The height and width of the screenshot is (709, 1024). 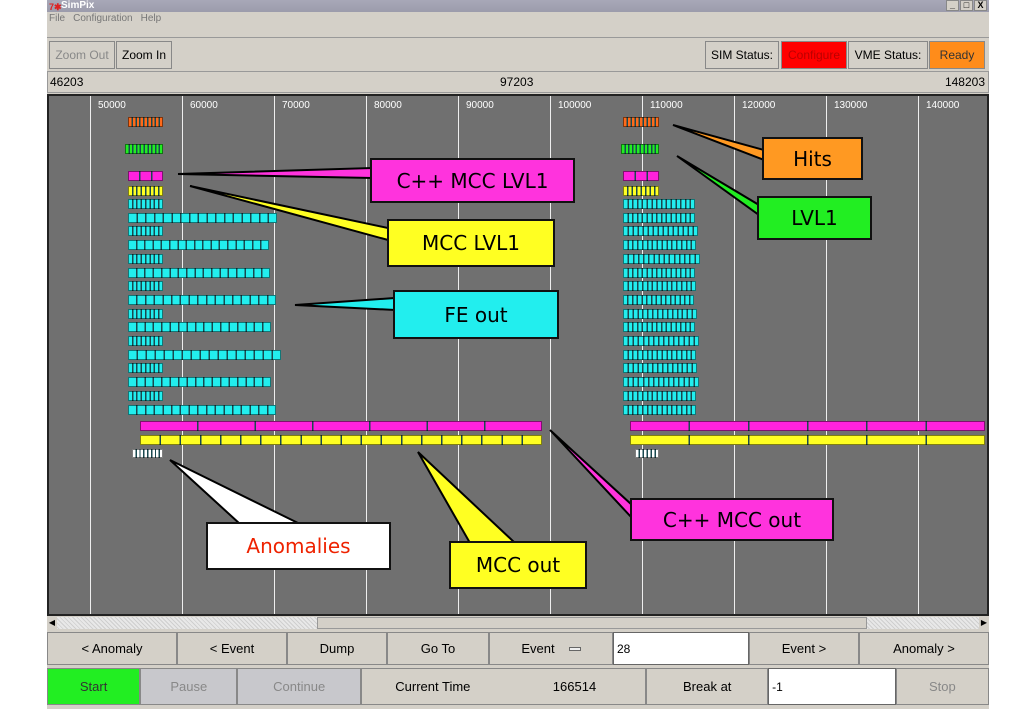 I want to click on callout-fe-out: FE out, so click(x=476, y=314).